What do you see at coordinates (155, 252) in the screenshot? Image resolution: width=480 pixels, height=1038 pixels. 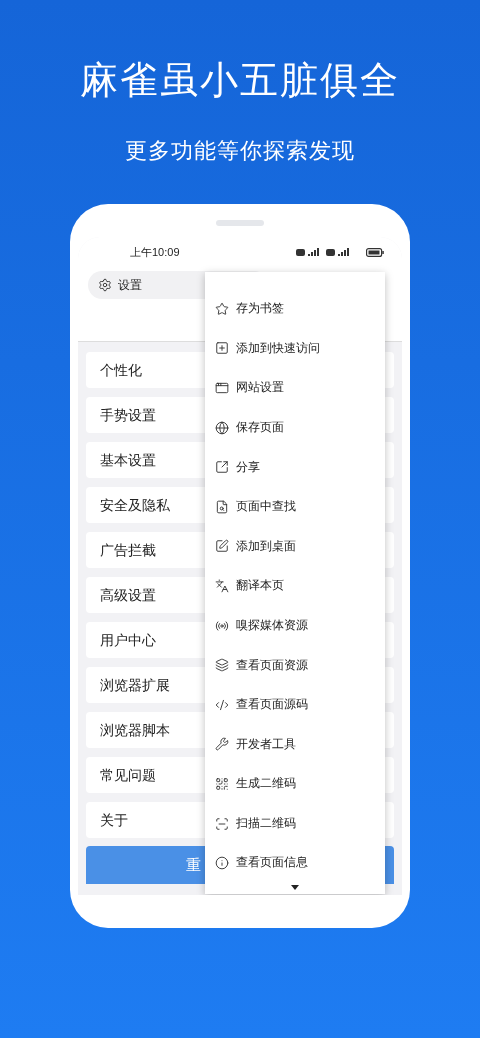 I see `status-time: 上午10:09` at bounding box center [155, 252].